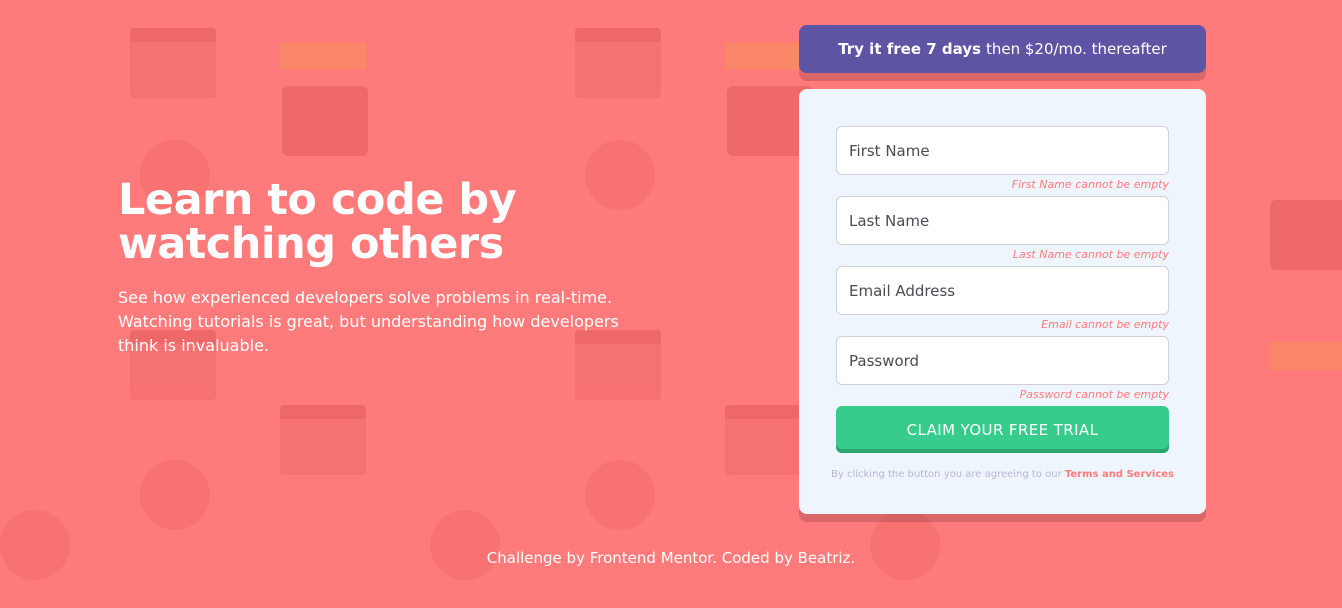  Describe the element at coordinates (1105, 324) in the screenshot. I see `email-error: Email cannot be empty` at that location.